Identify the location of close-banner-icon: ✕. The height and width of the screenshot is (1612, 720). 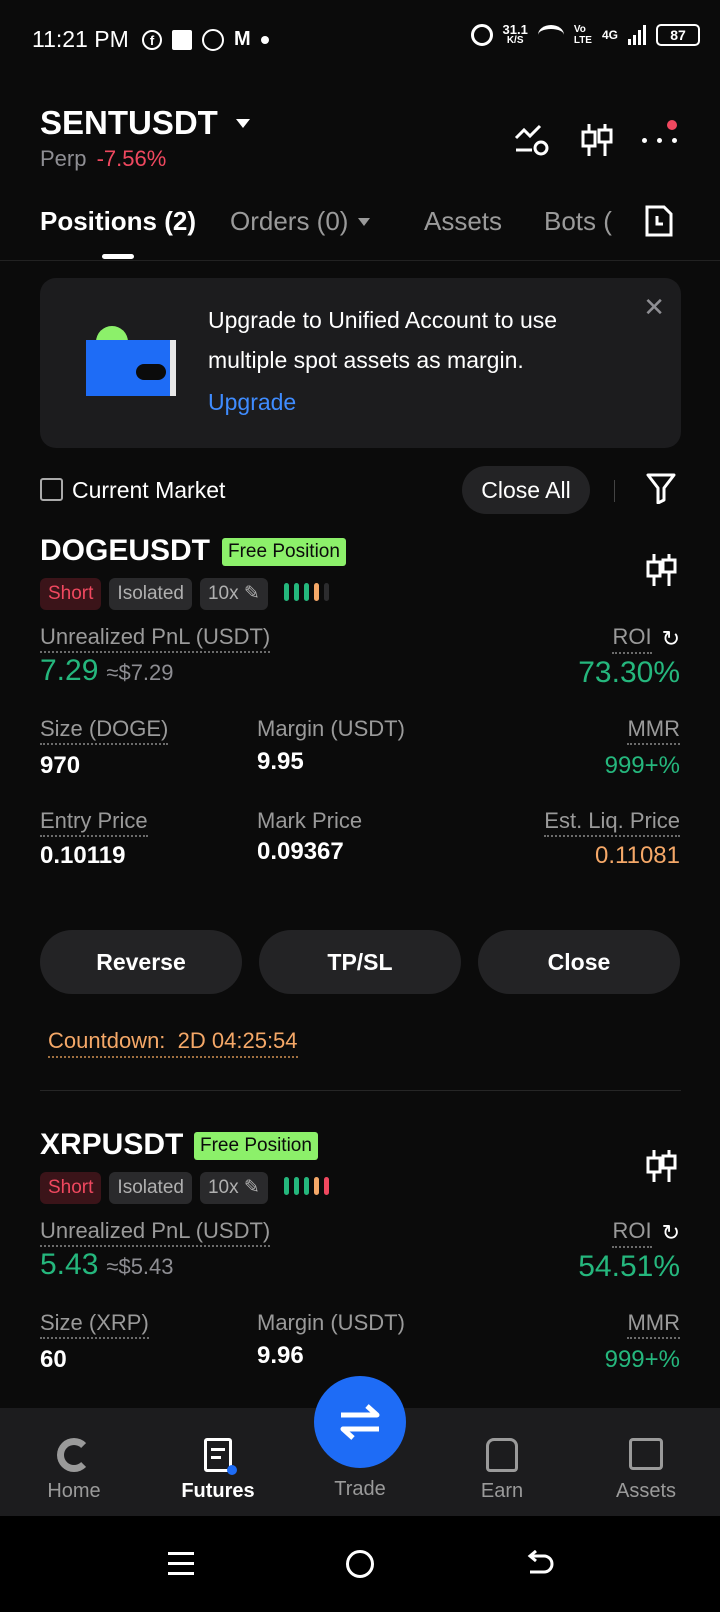
(654, 307).